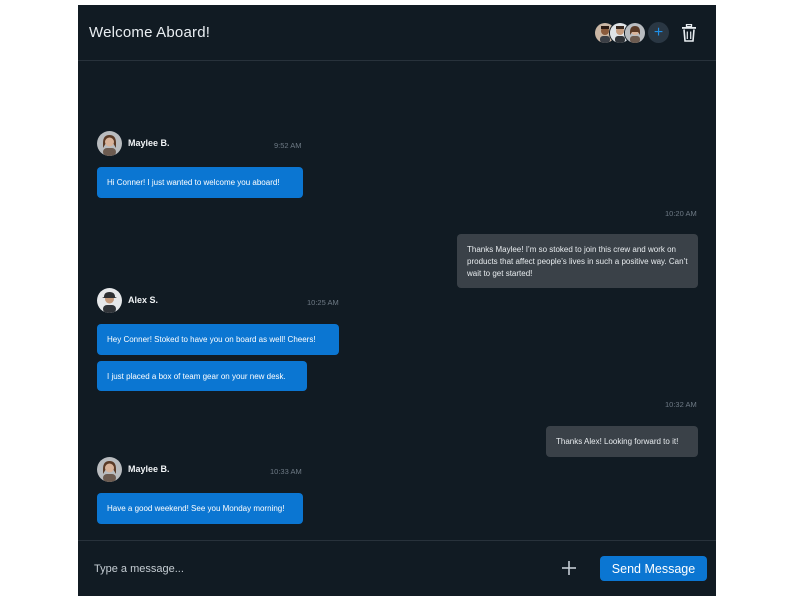 The image size is (800, 600). Describe the element at coordinates (323, 302) in the screenshot. I see `message-time: 10:25 AM` at that location.